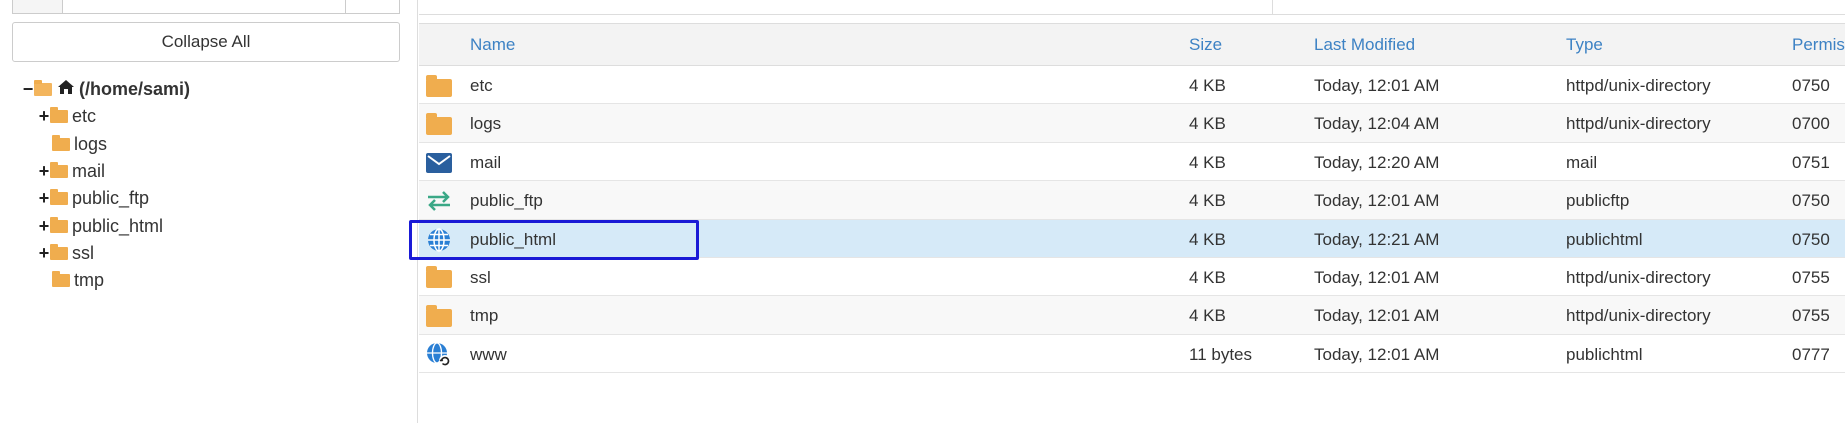 The height and width of the screenshot is (423, 1845). What do you see at coordinates (481, 86) in the screenshot?
I see `file-name: etc` at bounding box center [481, 86].